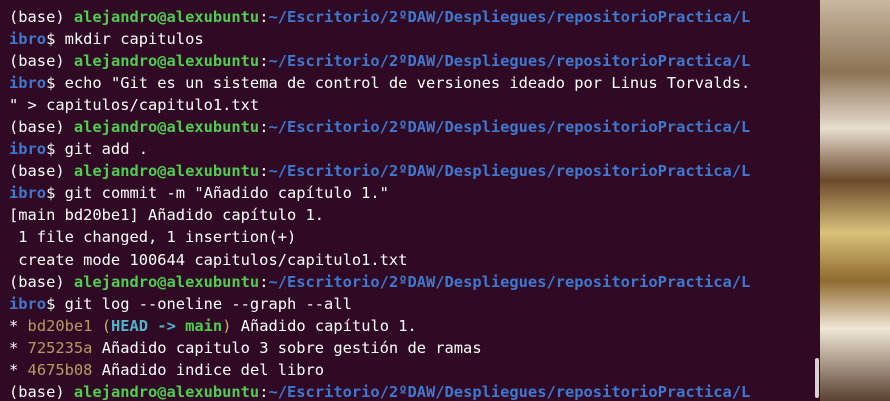  What do you see at coordinates (414, 105) in the screenshot?
I see `terminal-line: " > capitulos/capitulo1.txt` at bounding box center [414, 105].